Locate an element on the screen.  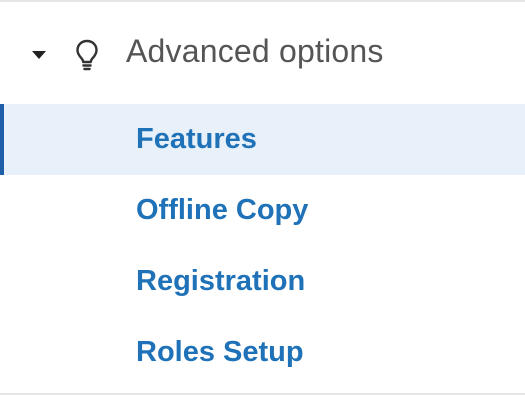
lightbulb-icon is located at coordinates (87, 55).